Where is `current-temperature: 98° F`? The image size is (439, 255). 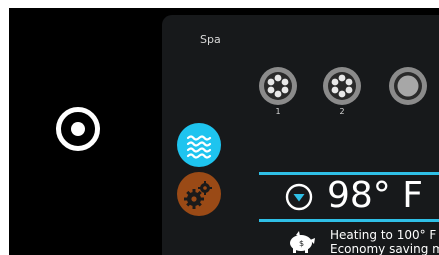 current-temperature: 98° F is located at coordinates (375, 195).